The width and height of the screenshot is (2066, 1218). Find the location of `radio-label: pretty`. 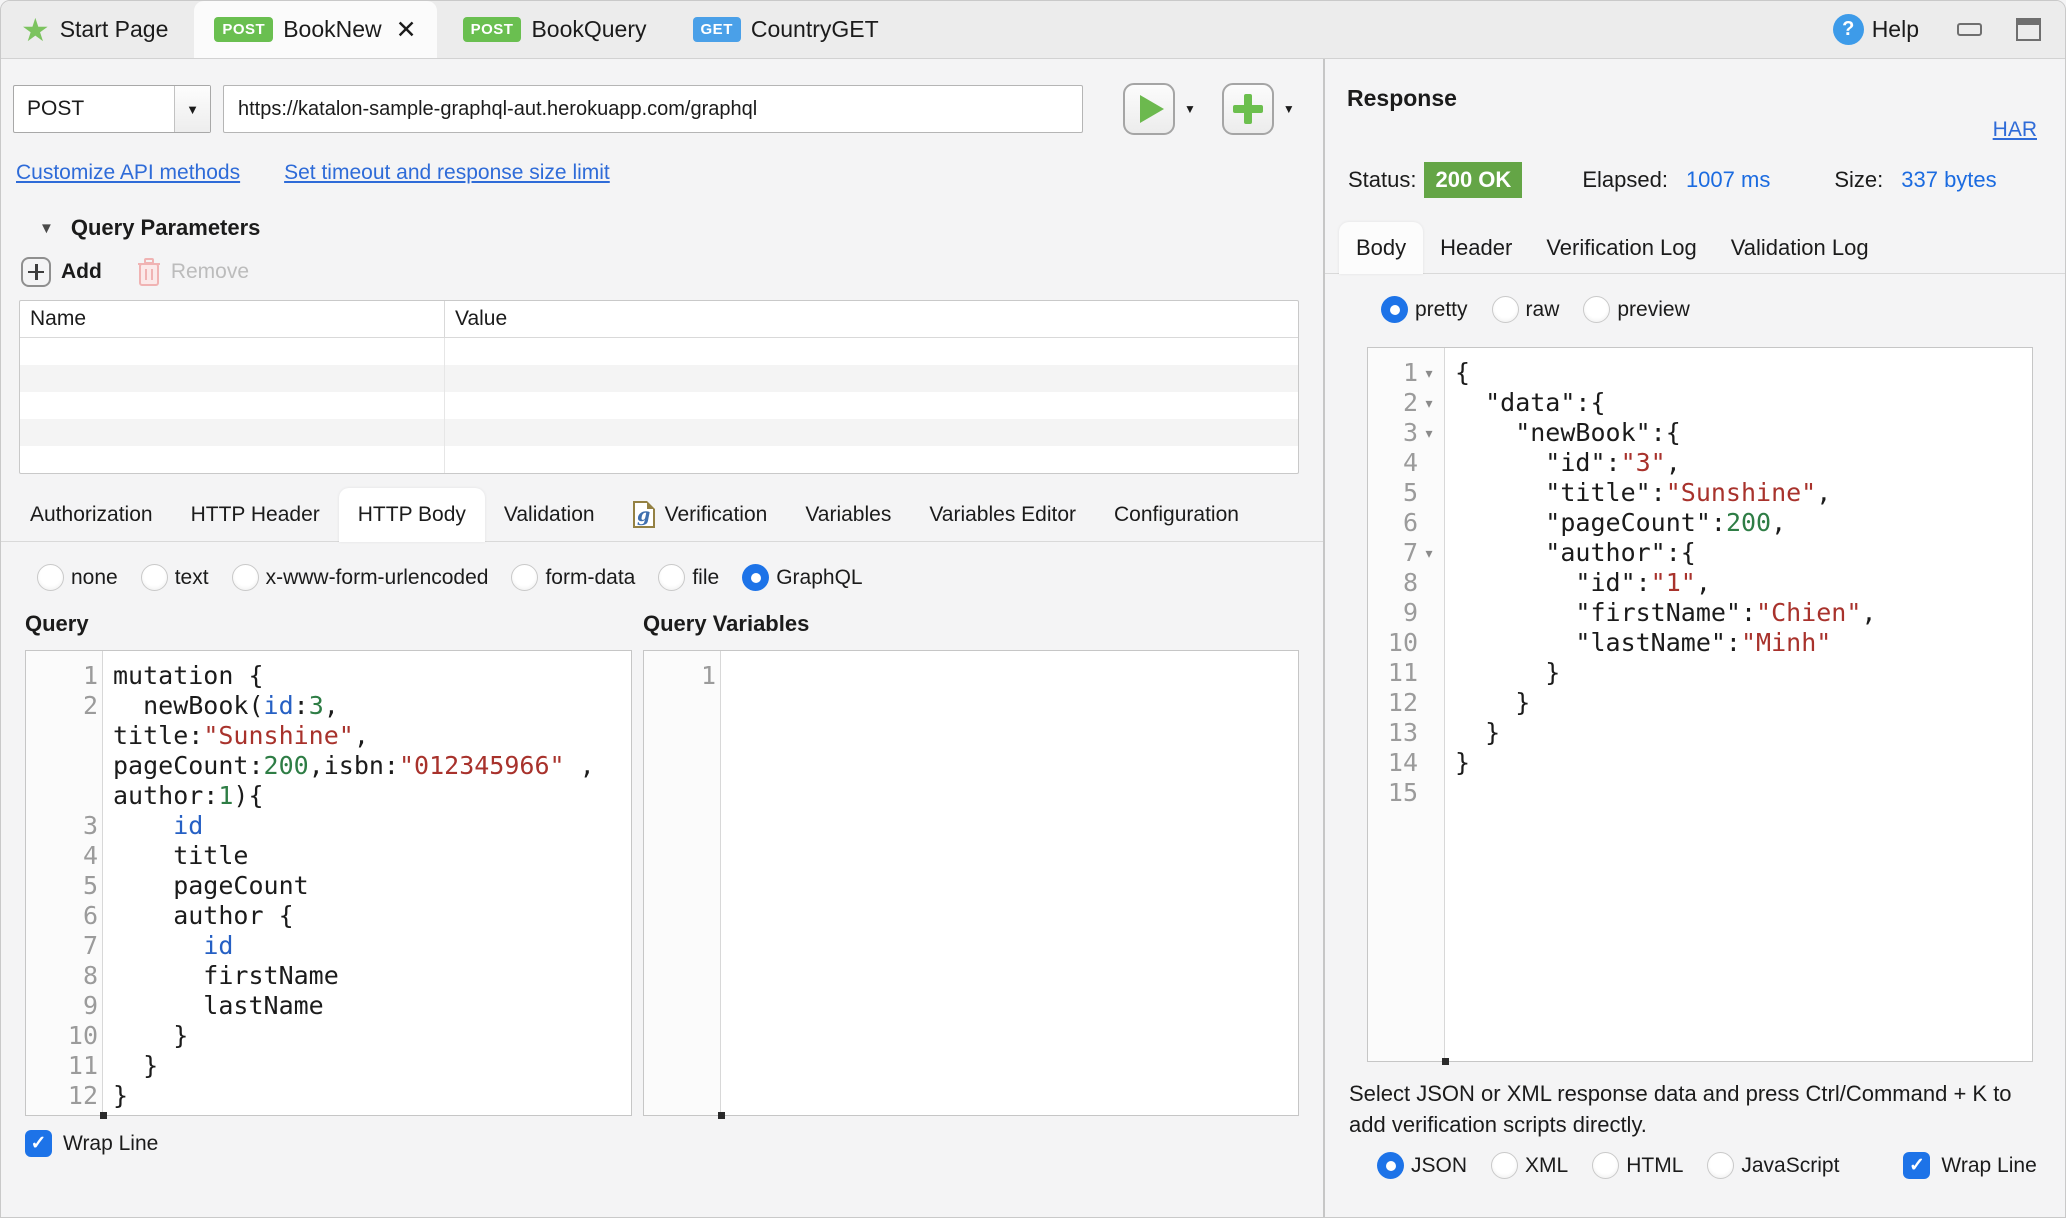

radio-label: pretty is located at coordinates (1441, 309).